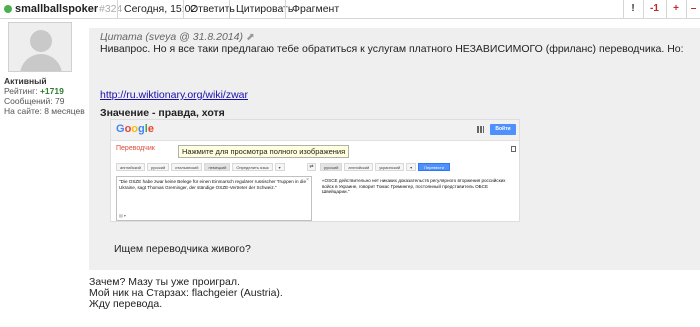 The width and height of the screenshot is (700, 327). Describe the element at coordinates (174, 95) in the screenshot. I see `wiktionary-link: http://ru.wiktionary.org/wiki/zwar` at that location.